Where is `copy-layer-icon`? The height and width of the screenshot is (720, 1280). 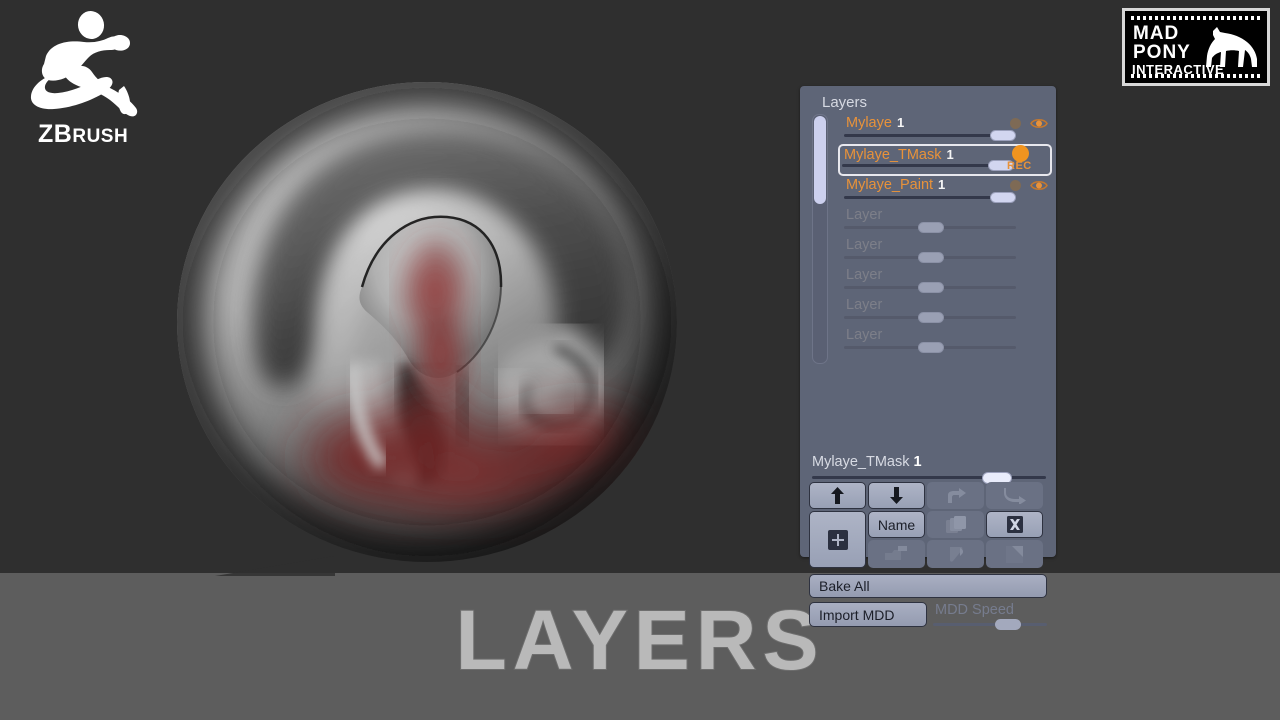 copy-layer-icon is located at coordinates (1014, 554).